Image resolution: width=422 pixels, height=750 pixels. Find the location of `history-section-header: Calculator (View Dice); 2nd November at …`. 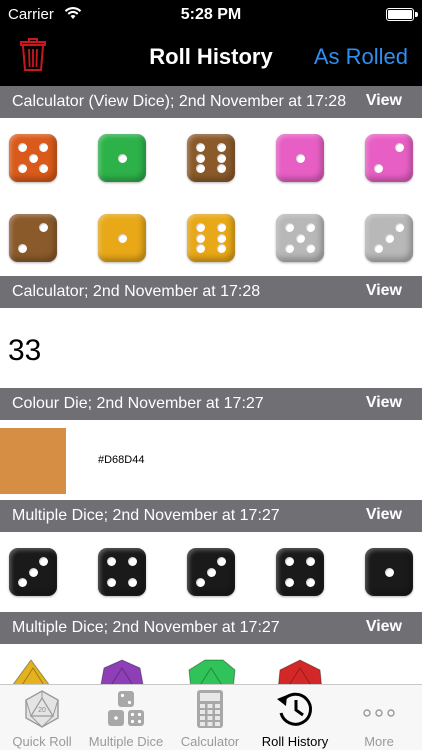

history-section-header: Calculator (View Dice); 2nd November at … is located at coordinates (211, 102).